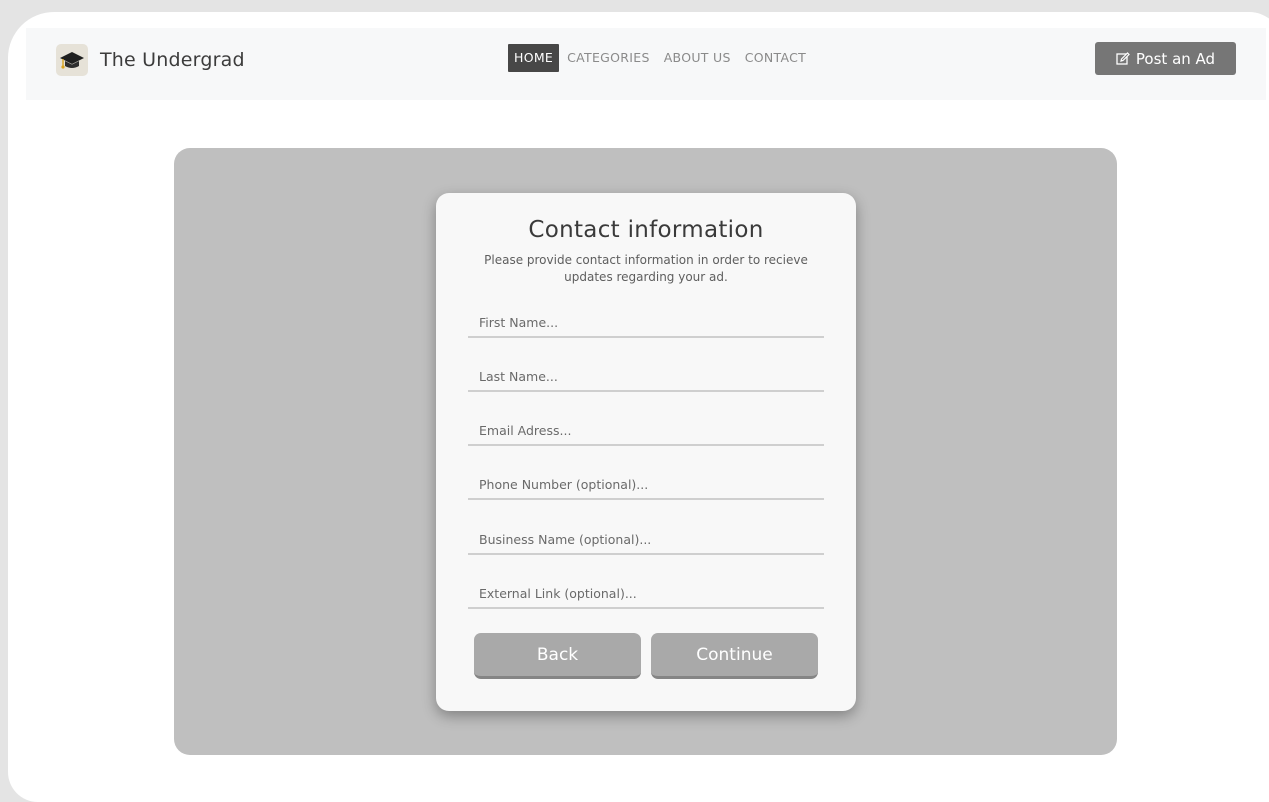 The width and height of the screenshot is (1269, 802). I want to click on post-an-ad-label: Post an Ad, so click(1175, 58).